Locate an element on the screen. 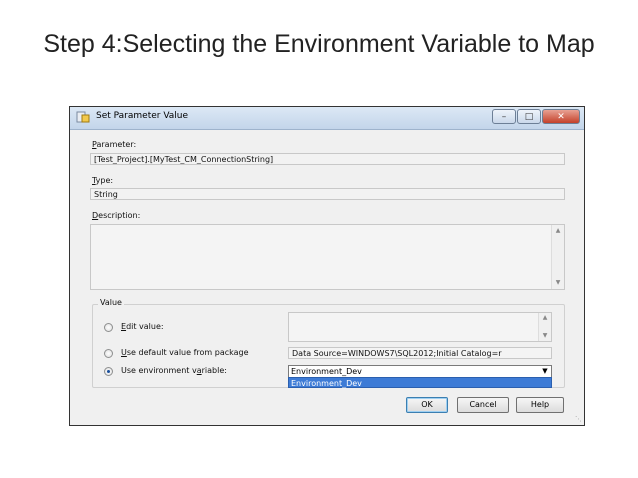 The height and width of the screenshot is (478, 638). environment-variable-selected: Environment_Dev is located at coordinates (326, 371).